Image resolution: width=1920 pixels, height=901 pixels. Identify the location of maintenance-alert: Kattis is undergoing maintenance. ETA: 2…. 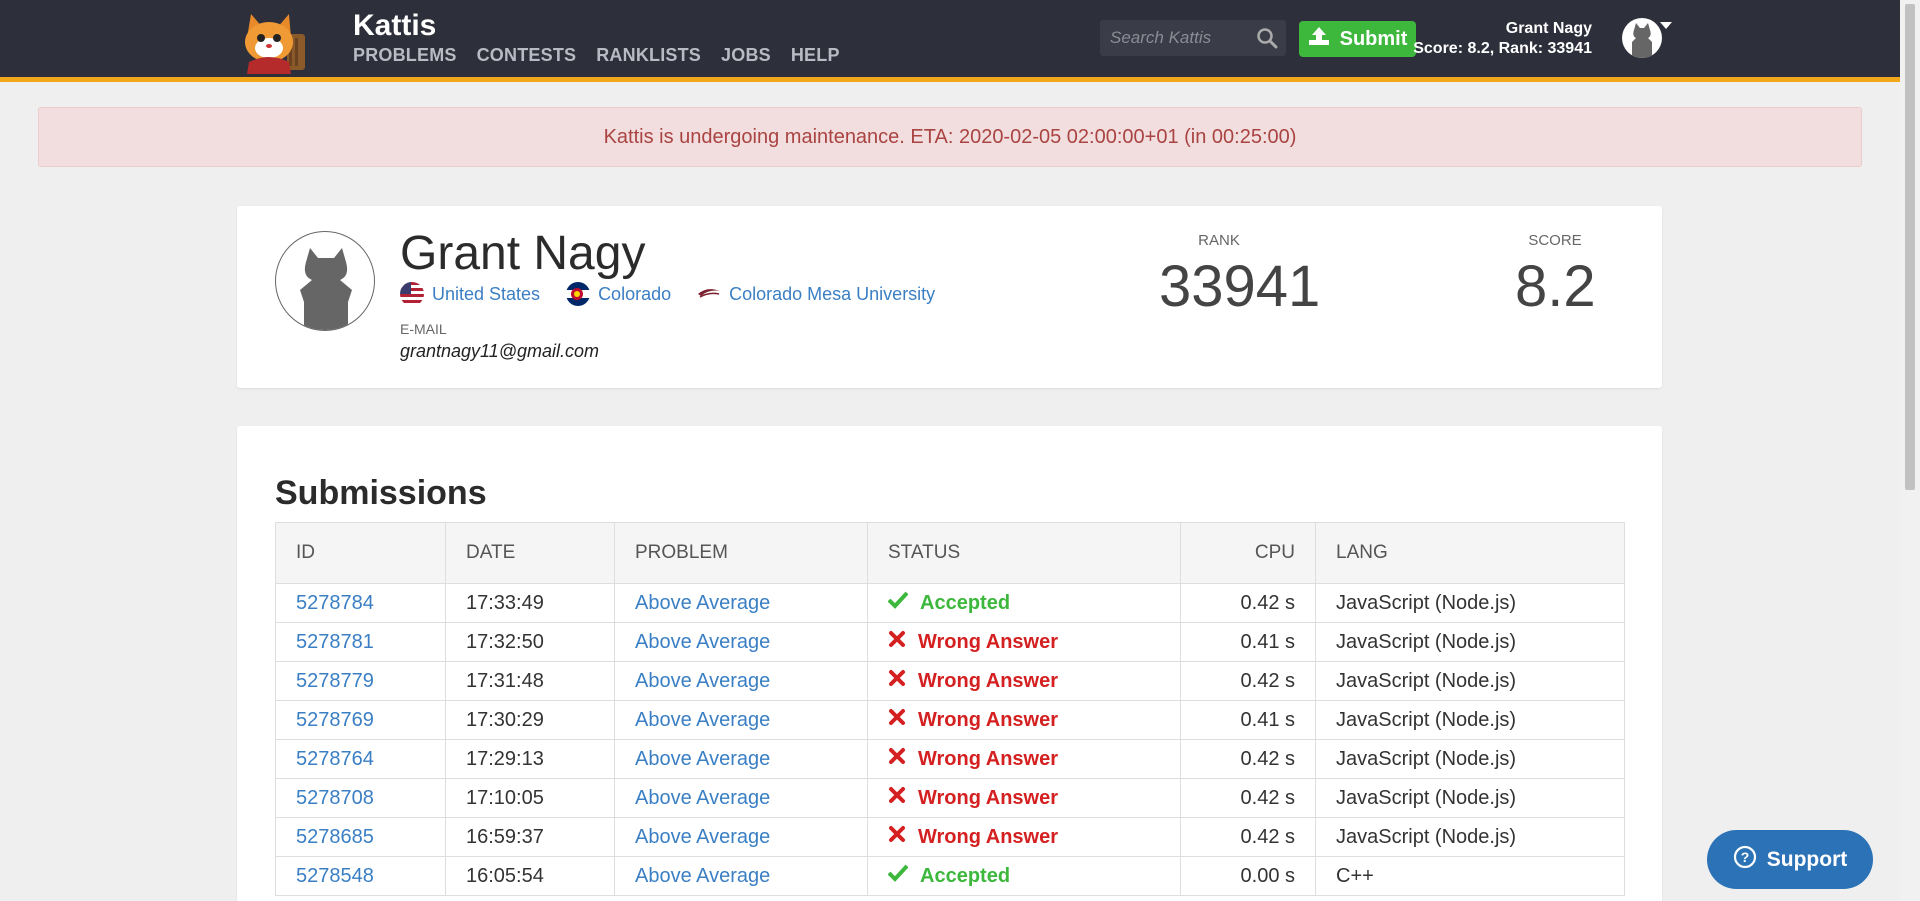
(950, 137).